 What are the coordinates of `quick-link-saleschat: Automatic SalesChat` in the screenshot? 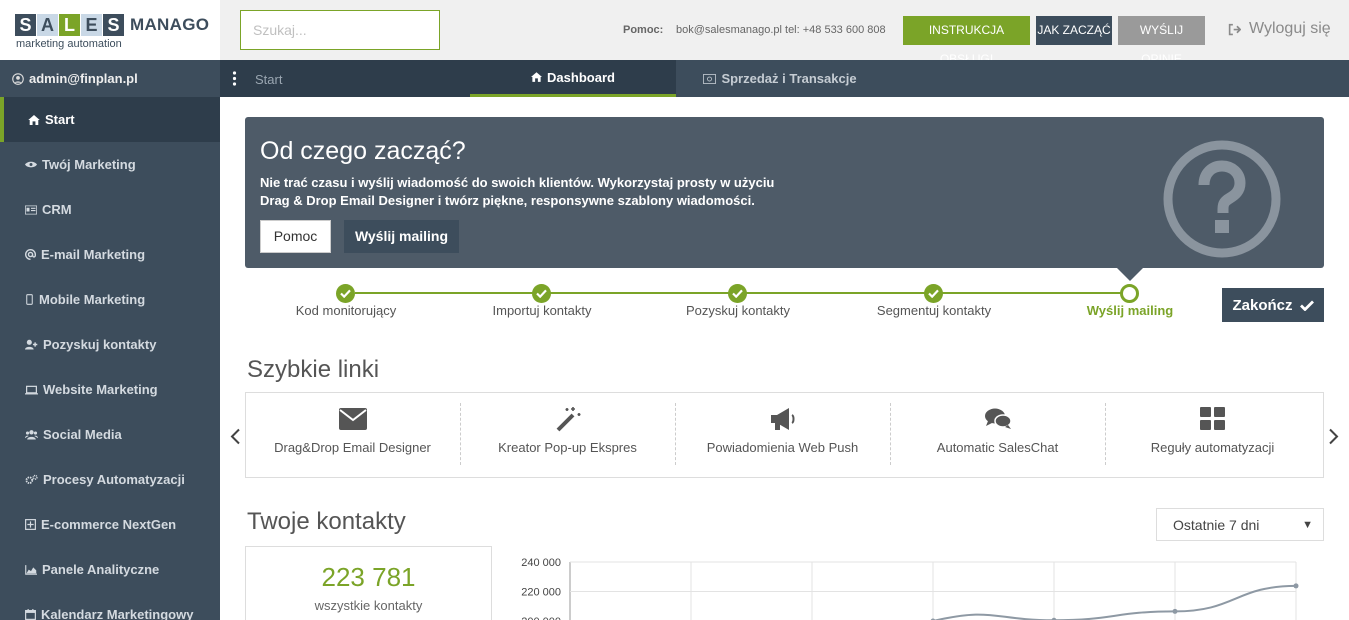 It's located at (997, 435).